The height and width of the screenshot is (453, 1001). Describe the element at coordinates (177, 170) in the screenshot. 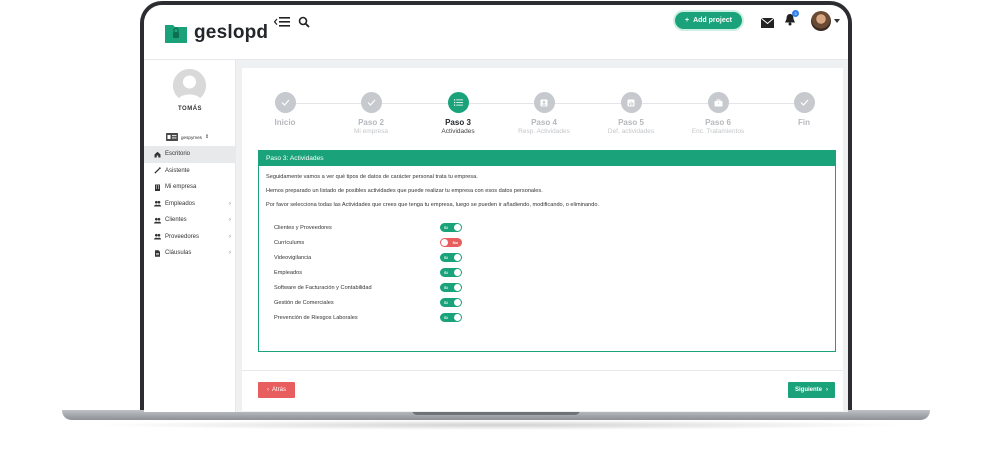

I see `sidebar-item-label: Asistente` at that location.